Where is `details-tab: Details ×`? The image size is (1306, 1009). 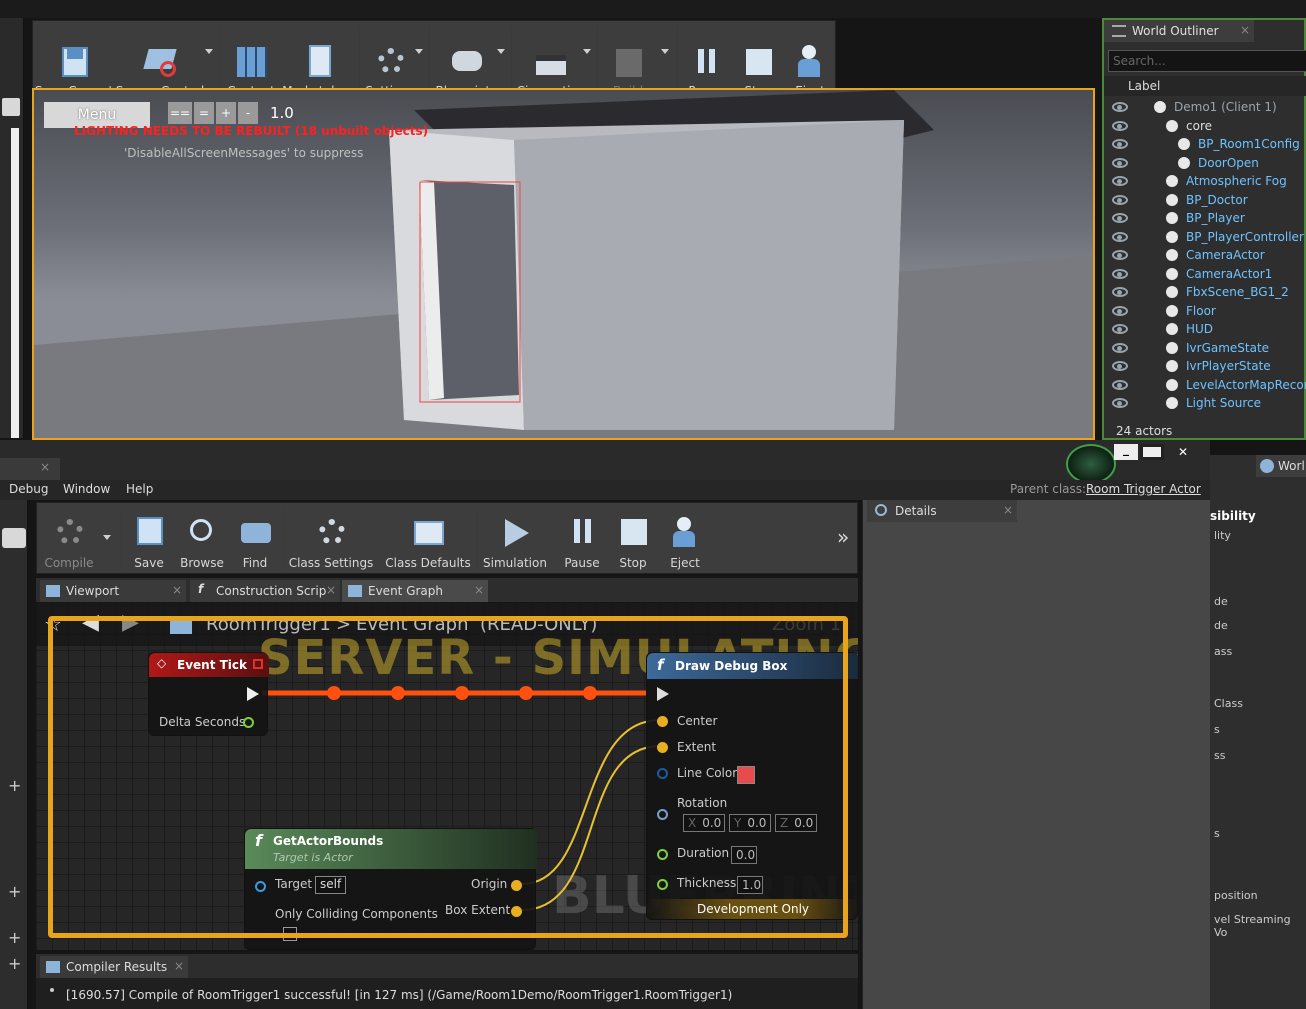
details-tab: Details × is located at coordinates (942, 511).